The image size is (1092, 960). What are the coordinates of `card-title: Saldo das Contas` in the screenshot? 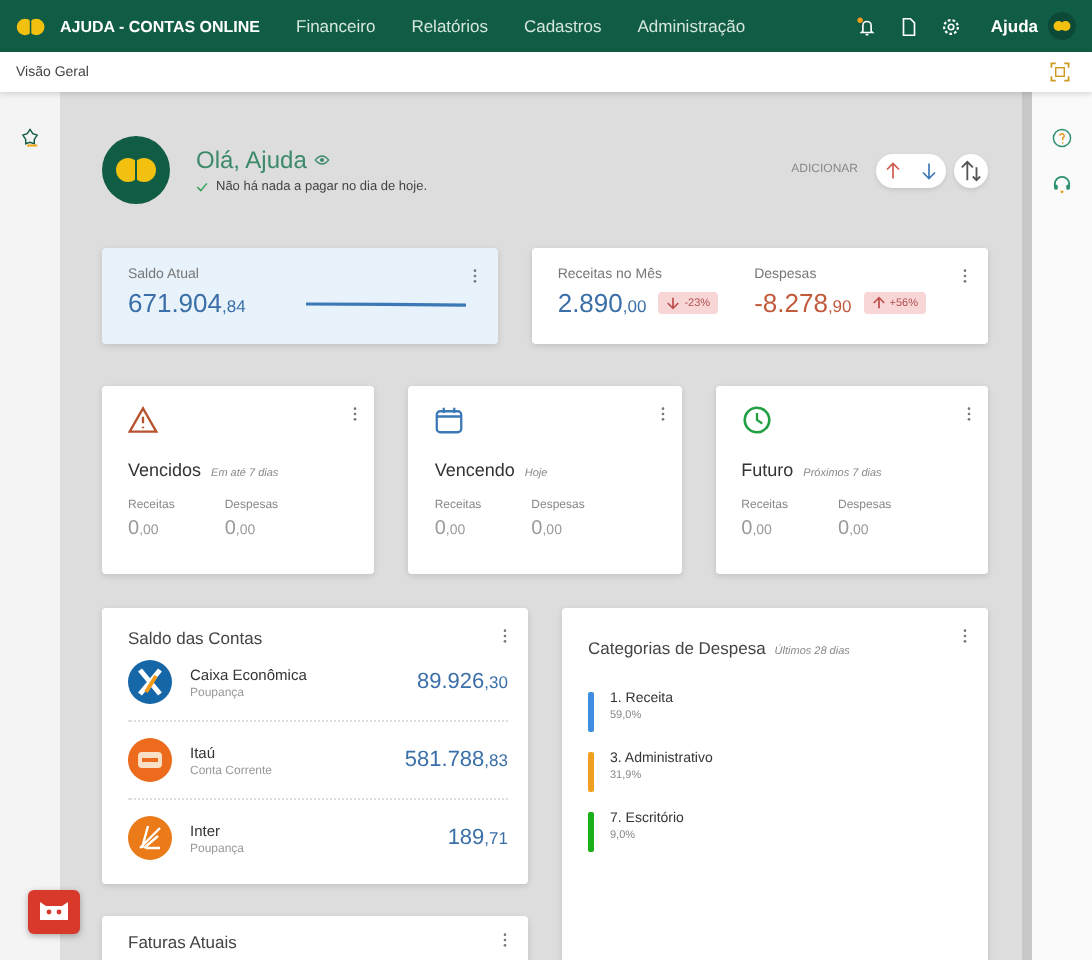 It's located at (195, 638).